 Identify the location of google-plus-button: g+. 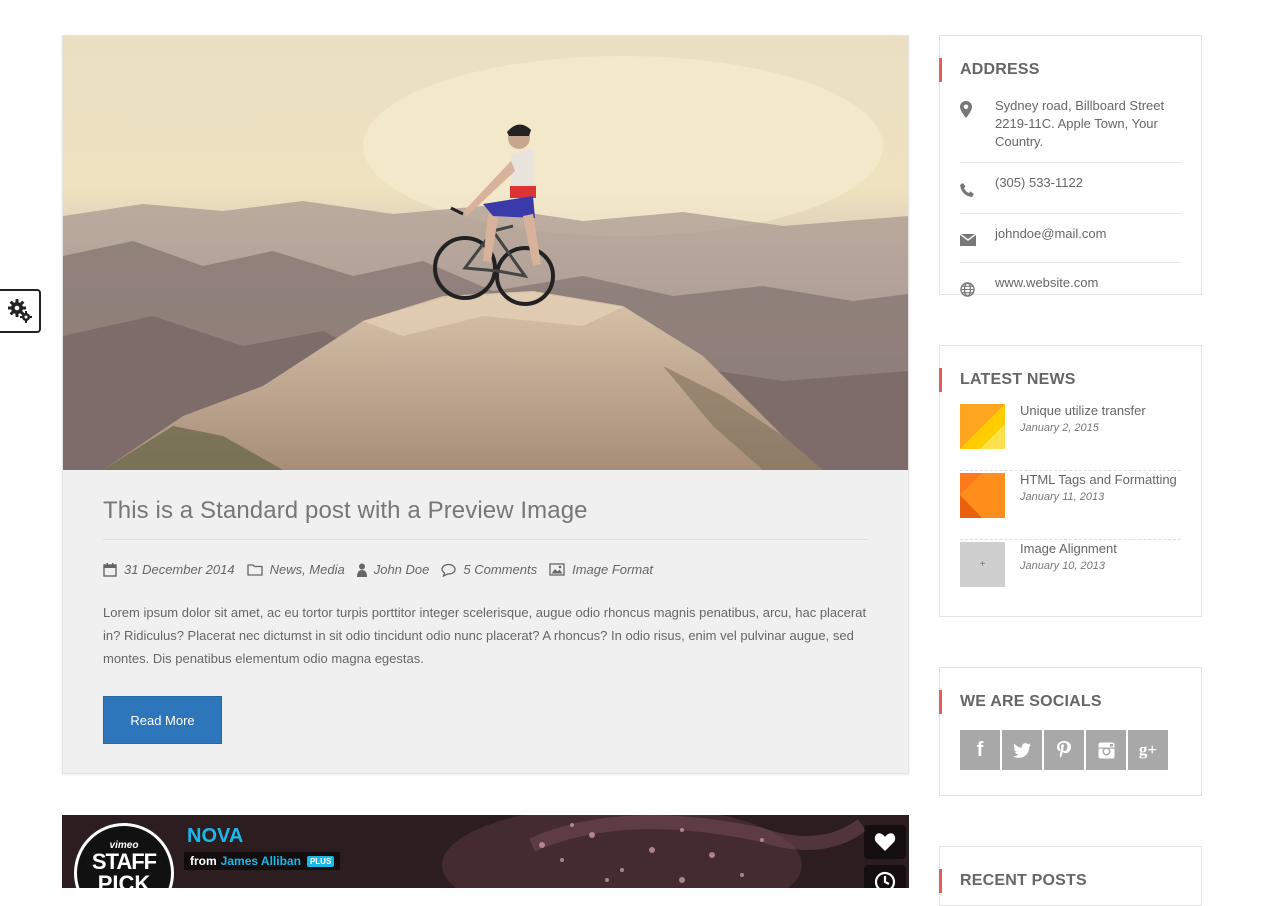
(1148, 750).